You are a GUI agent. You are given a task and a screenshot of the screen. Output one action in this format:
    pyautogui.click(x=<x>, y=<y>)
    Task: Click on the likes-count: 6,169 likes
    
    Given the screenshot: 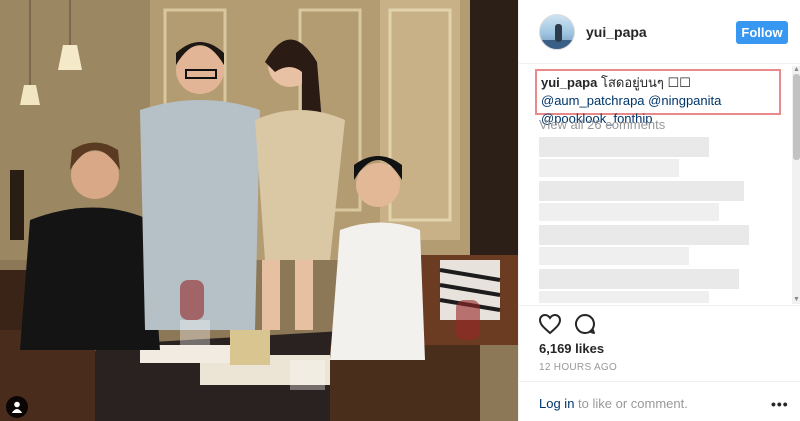 What is the action you would take?
    pyautogui.click(x=571, y=348)
    